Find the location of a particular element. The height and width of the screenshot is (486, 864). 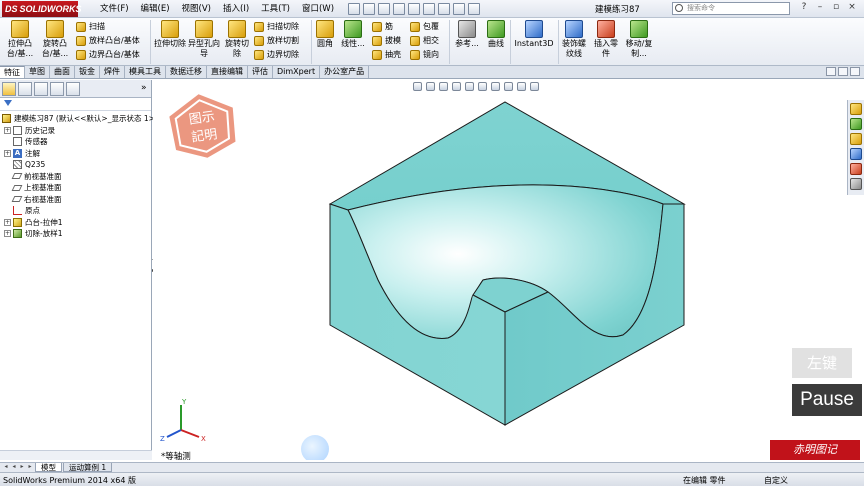

tab-evaluate: 评估 is located at coordinates (260, 72).